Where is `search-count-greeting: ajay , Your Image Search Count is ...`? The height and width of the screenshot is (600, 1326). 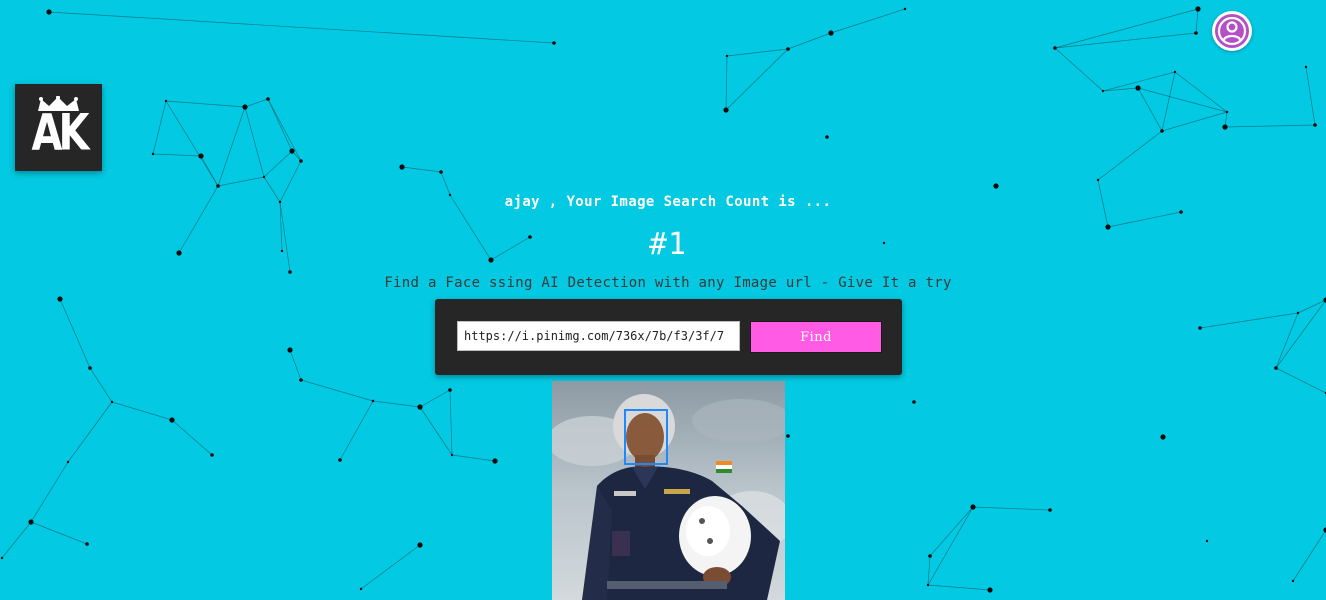 search-count-greeting: ajay , Your Image Search Count is ... is located at coordinates (668, 202).